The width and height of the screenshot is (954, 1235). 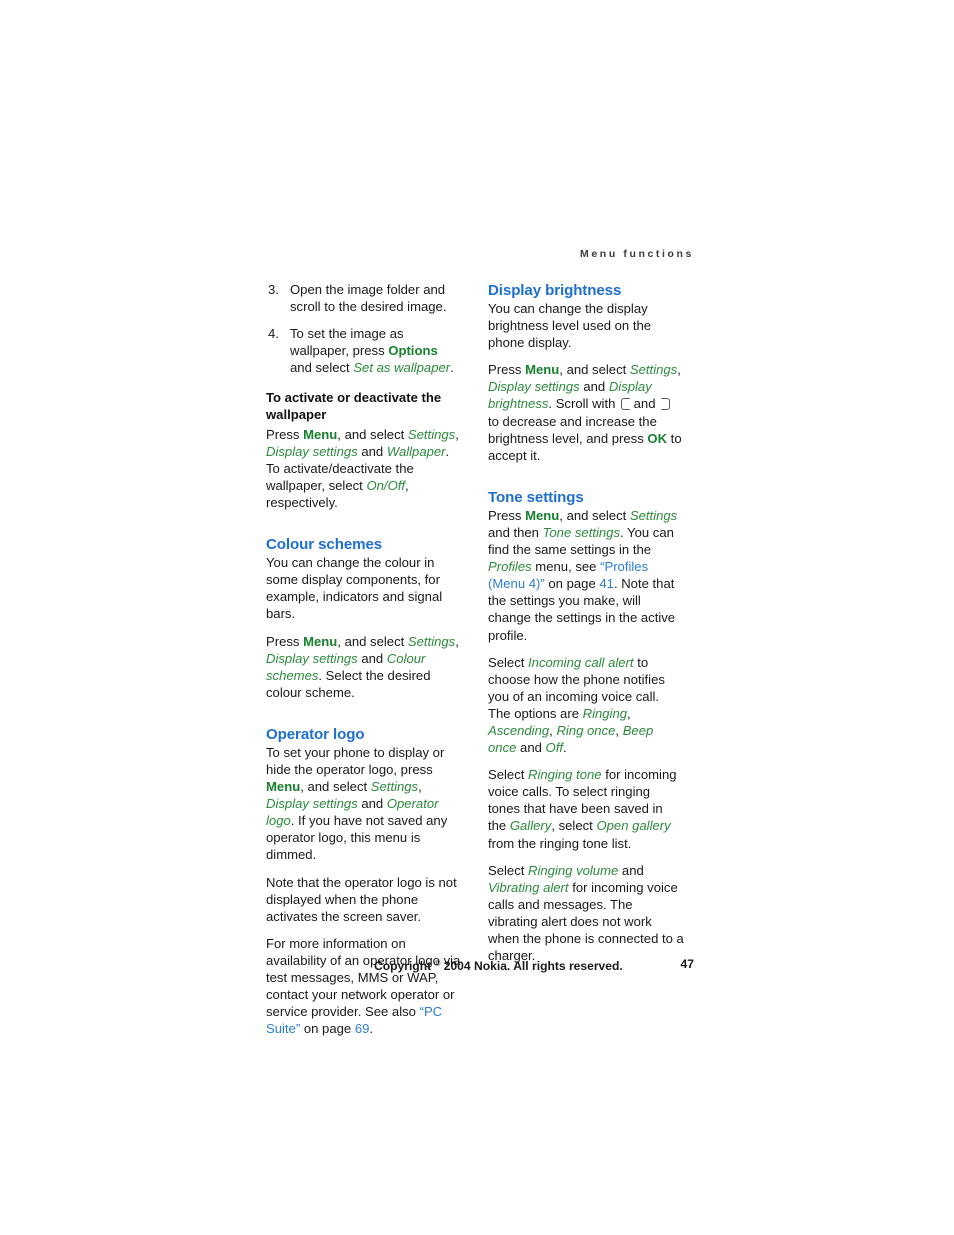 What do you see at coordinates (531, 966) in the screenshot?
I see `text-part: 2004 Nokia. All rights reserved.` at bounding box center [531, 966].